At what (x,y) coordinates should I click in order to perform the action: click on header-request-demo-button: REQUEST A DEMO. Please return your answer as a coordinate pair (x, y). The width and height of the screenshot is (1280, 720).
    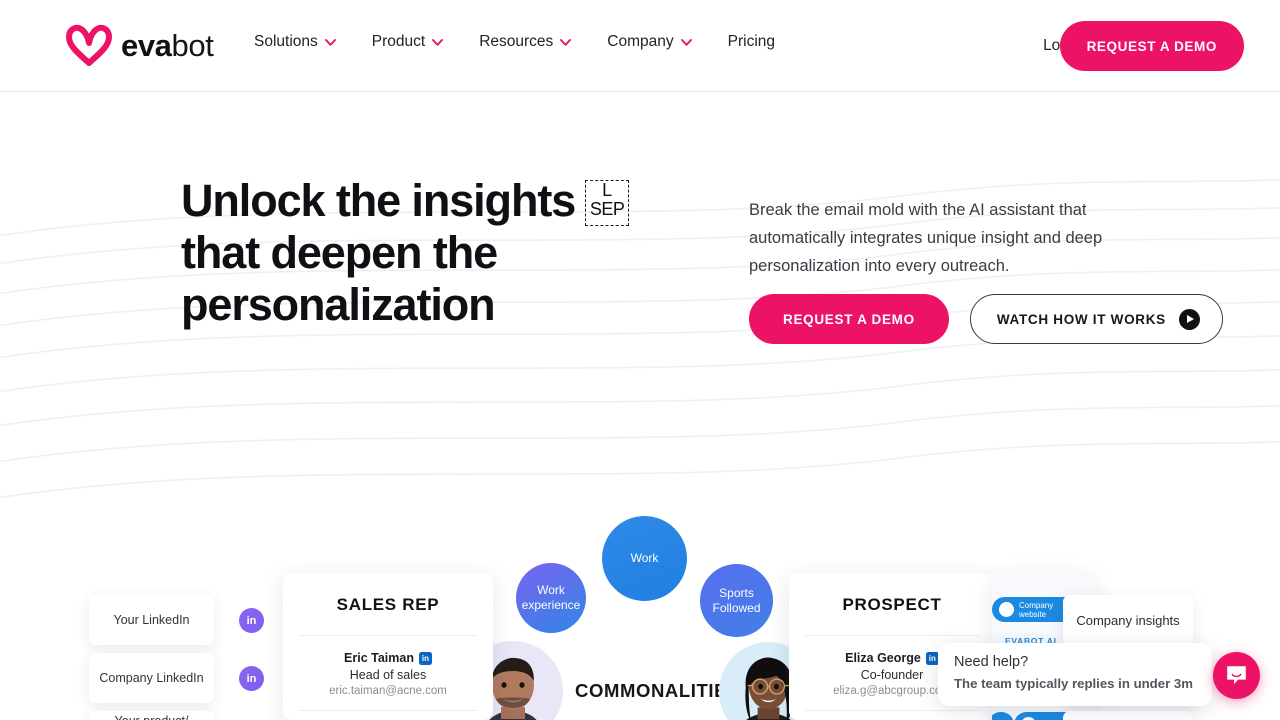
    Looking at the image, I should click on (1151, 46).